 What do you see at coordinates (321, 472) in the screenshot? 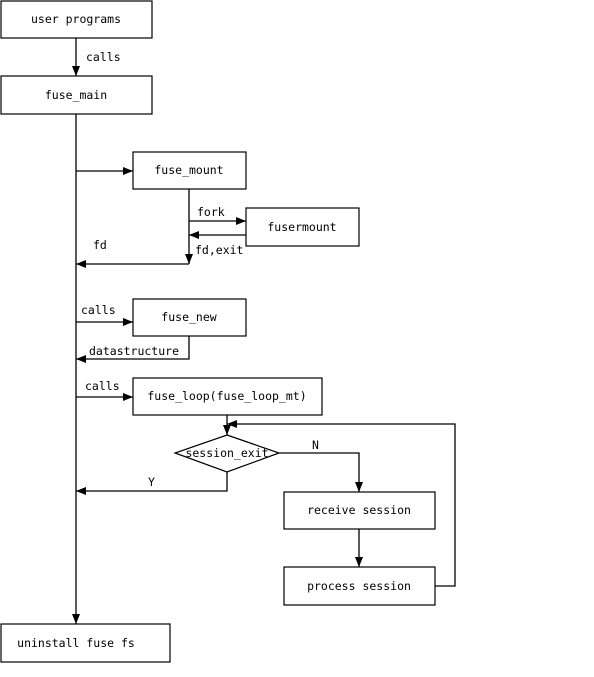
I see `edge-no` at bounding box center [321, 472].